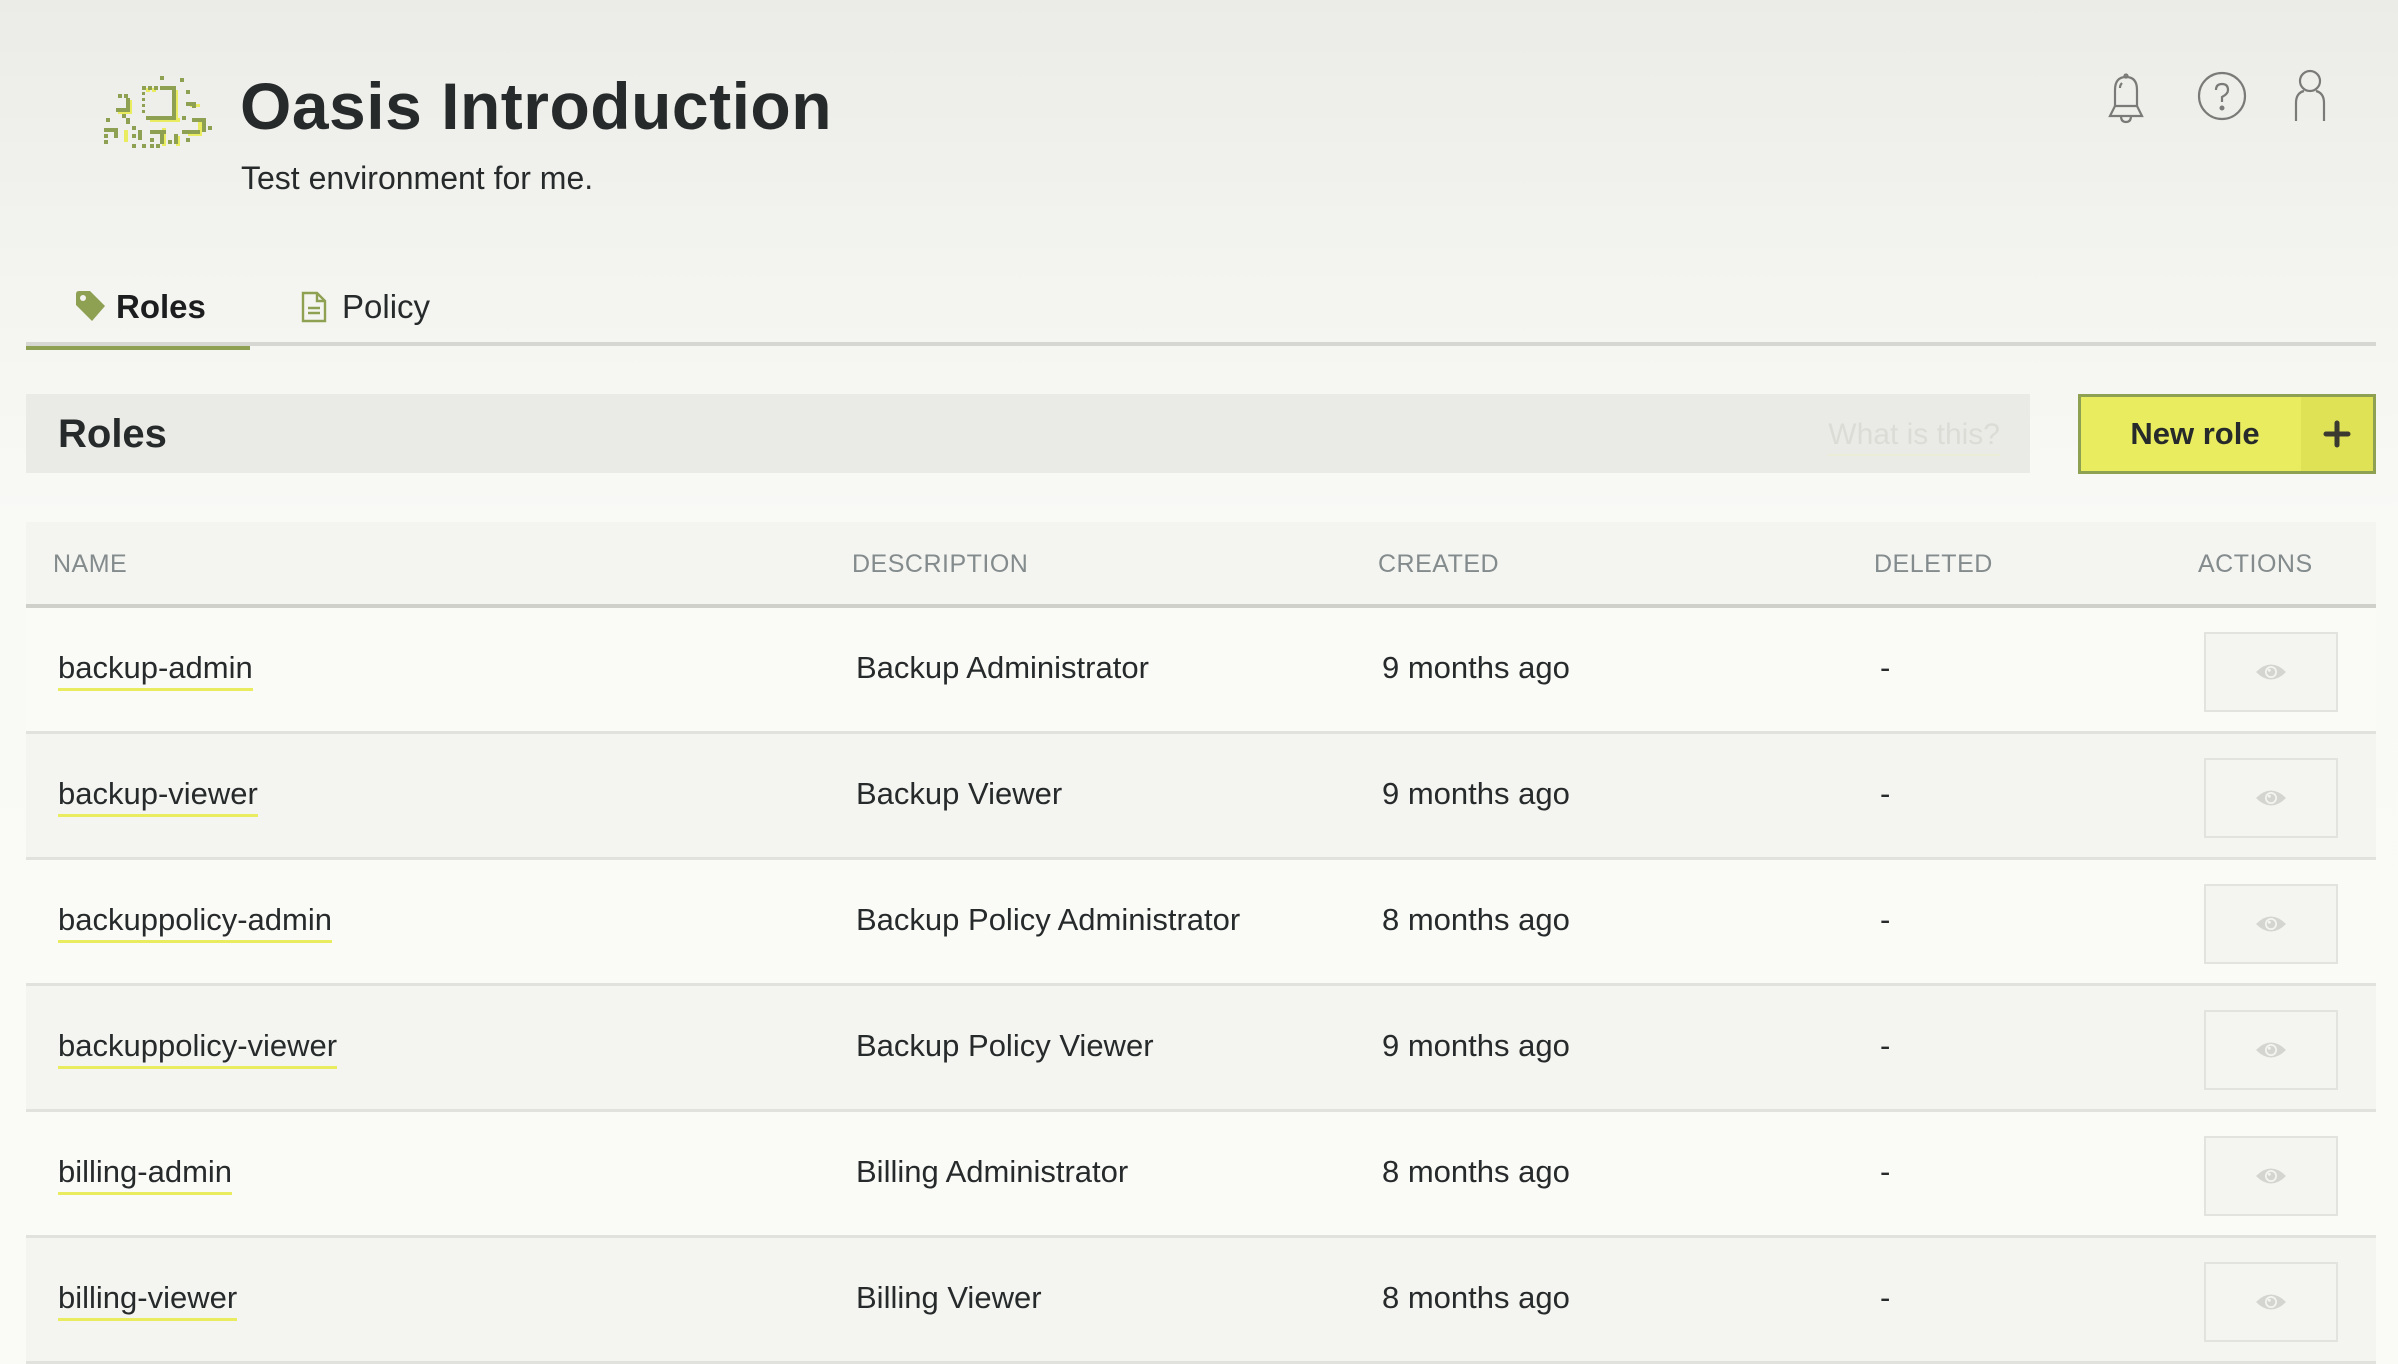  Describe the element at coordinates (198, 1048) in the screenshot. I see `role-name-link: backuppolicy-viewer` at that location.